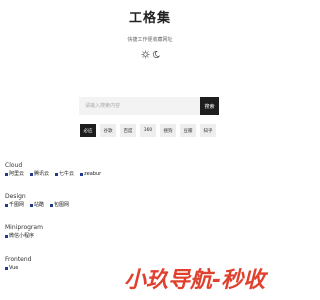  I want to click on site-link: Vue, so click(11, 268).